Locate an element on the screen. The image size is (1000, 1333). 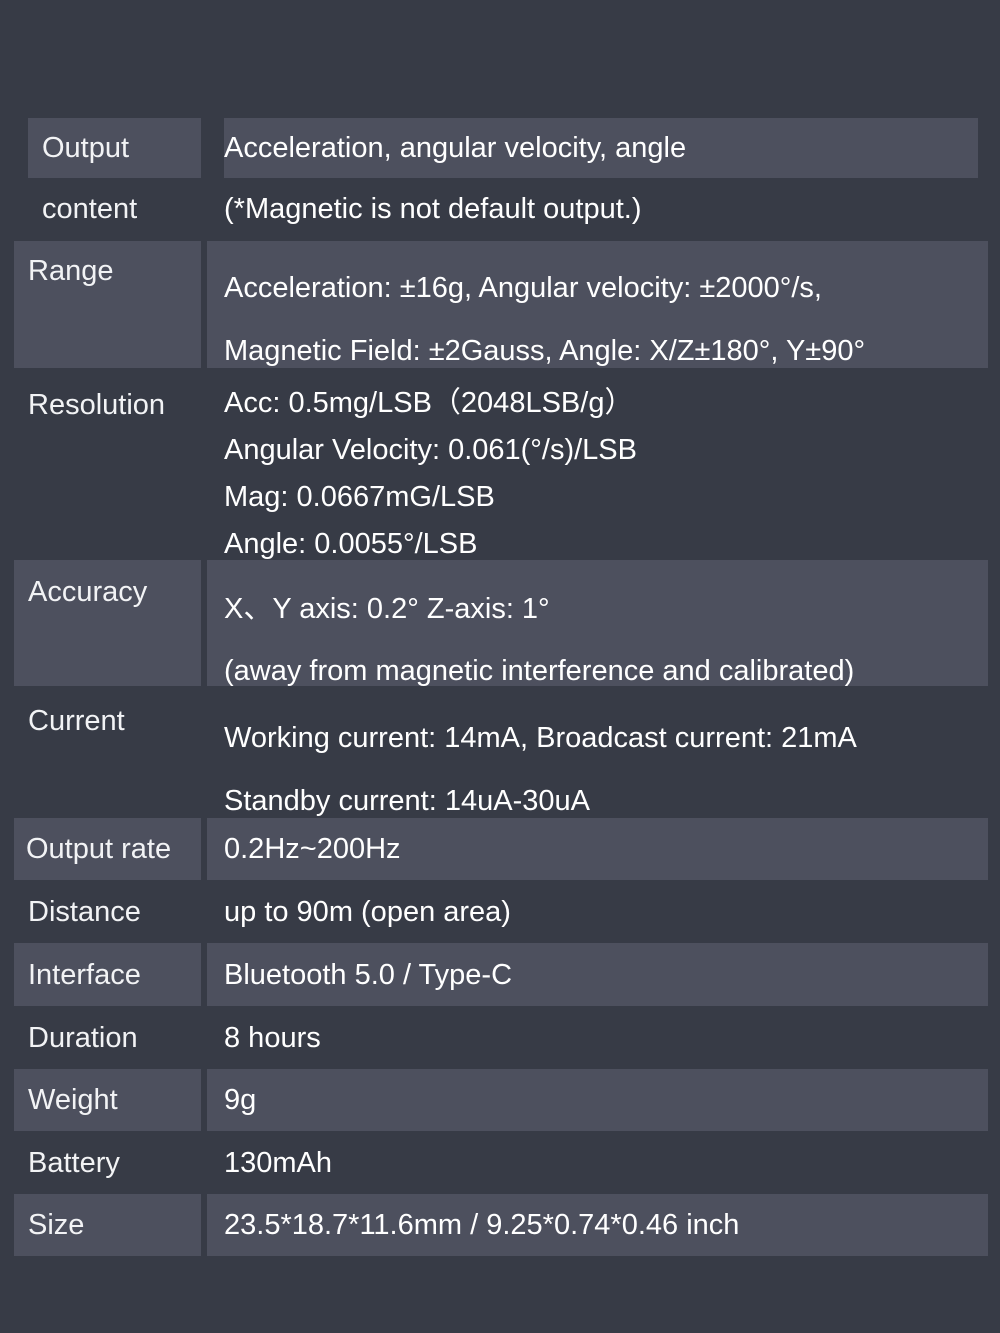
row-label-output-content: Output content is located at coordinates (107, 179).